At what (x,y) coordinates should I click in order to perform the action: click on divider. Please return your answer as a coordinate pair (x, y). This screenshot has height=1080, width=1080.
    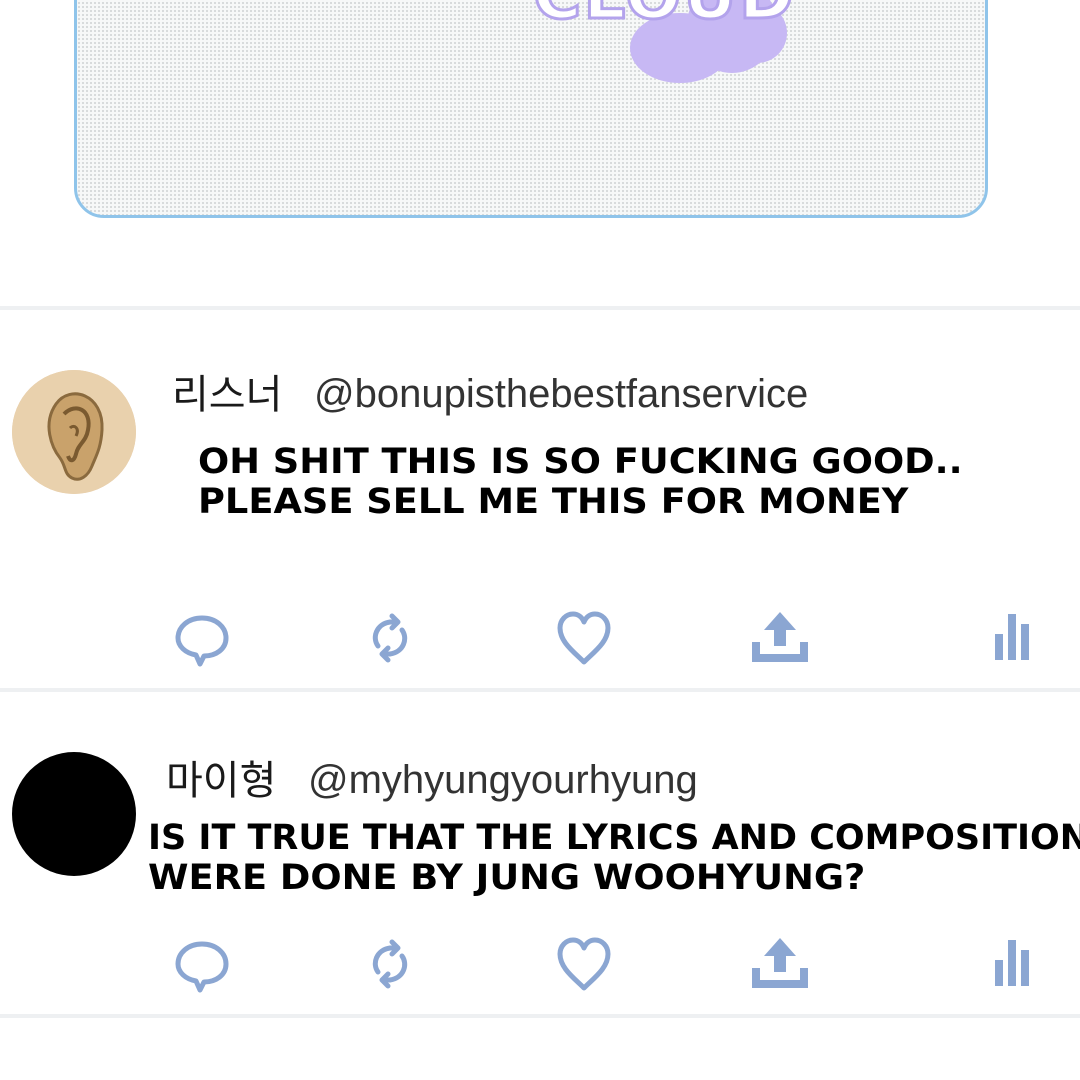
    Looking at the image, I should click on (540, 1016).